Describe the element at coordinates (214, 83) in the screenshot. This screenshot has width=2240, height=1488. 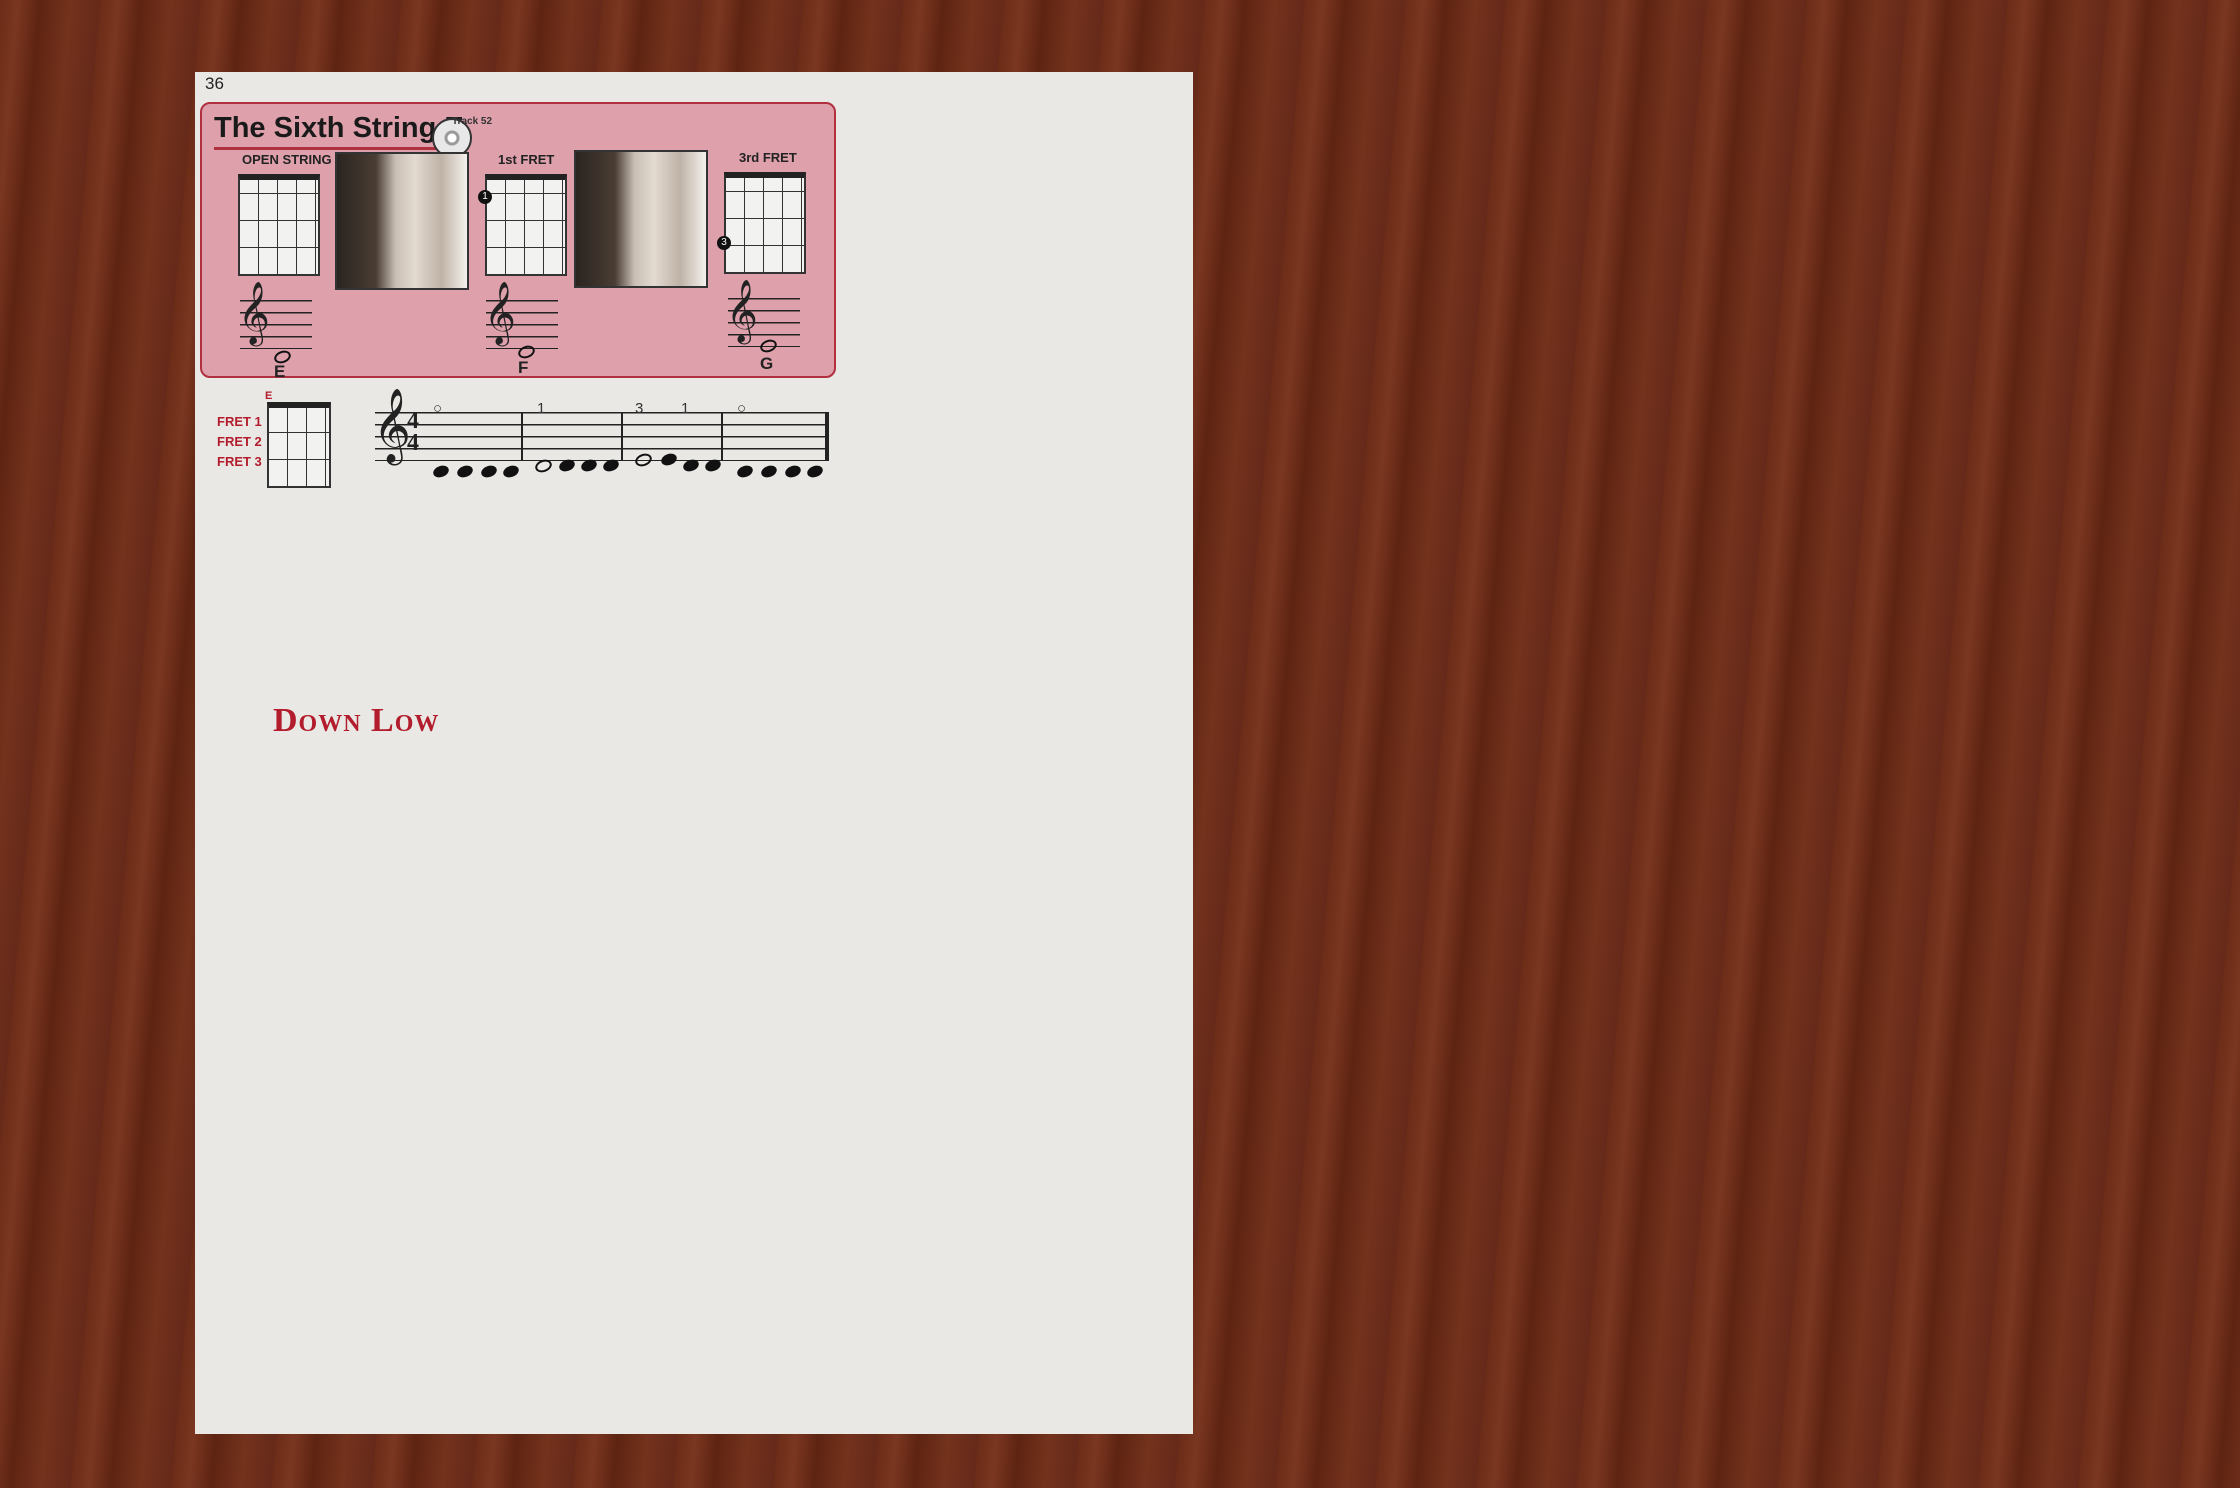
I see `page-number-left: 36` at that location.